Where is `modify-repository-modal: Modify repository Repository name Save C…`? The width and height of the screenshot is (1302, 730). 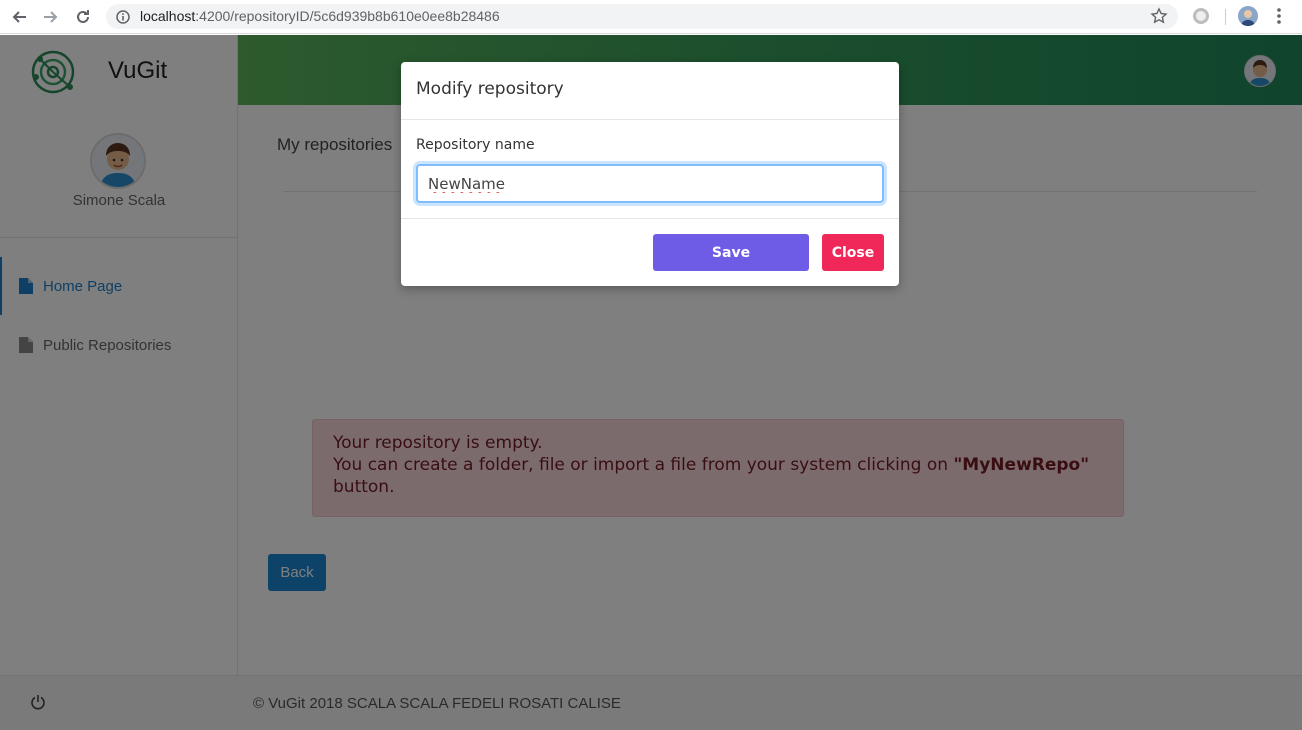 modify-repository-modal: Modify repository Repository name Save C… is located at coordinates (650, 174).